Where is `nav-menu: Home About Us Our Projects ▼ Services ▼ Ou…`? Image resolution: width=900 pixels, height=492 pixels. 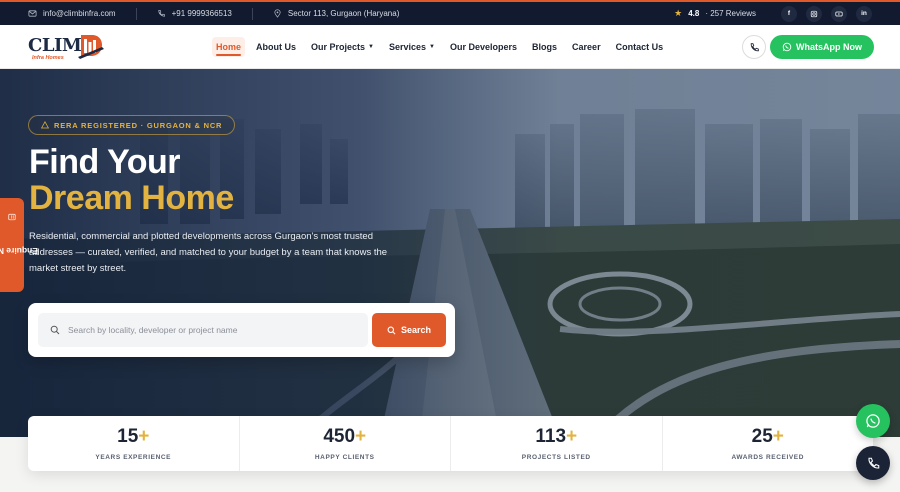
nav-menu: Home About Us Our Projects ▼ Services ▼ Ou… is located at coordinates (443, 46).